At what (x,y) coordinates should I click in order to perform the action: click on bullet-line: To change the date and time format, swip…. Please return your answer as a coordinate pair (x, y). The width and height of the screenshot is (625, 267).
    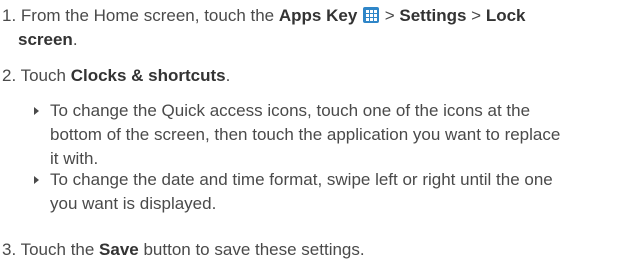
    Looking at the image, I should click on (301, 179).